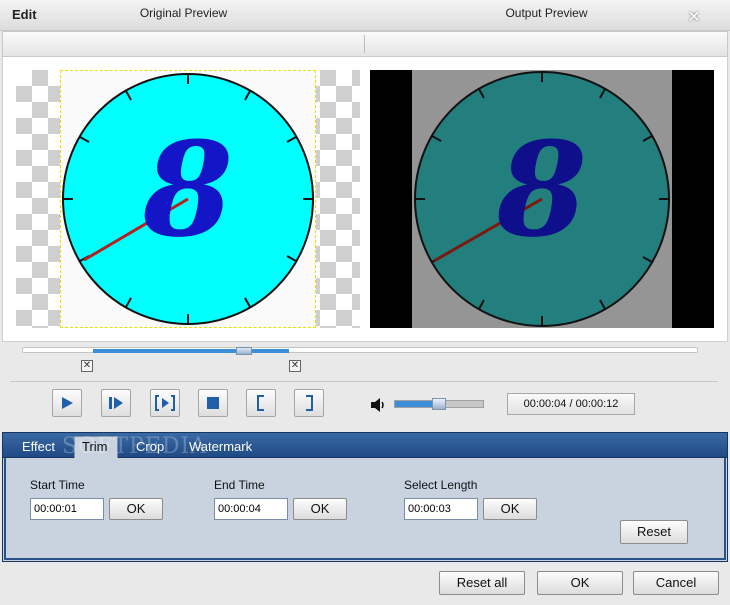 The width and height of the screenshot is (730, 605). I want to click on reset-all-button: Reset all, so click(482, 583).